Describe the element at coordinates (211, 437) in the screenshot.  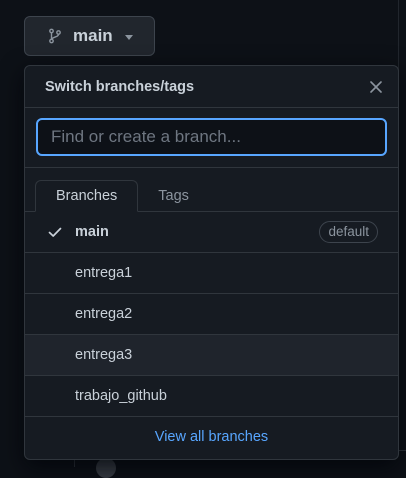
I see `view-all-branches-link: View all branches` at that location.